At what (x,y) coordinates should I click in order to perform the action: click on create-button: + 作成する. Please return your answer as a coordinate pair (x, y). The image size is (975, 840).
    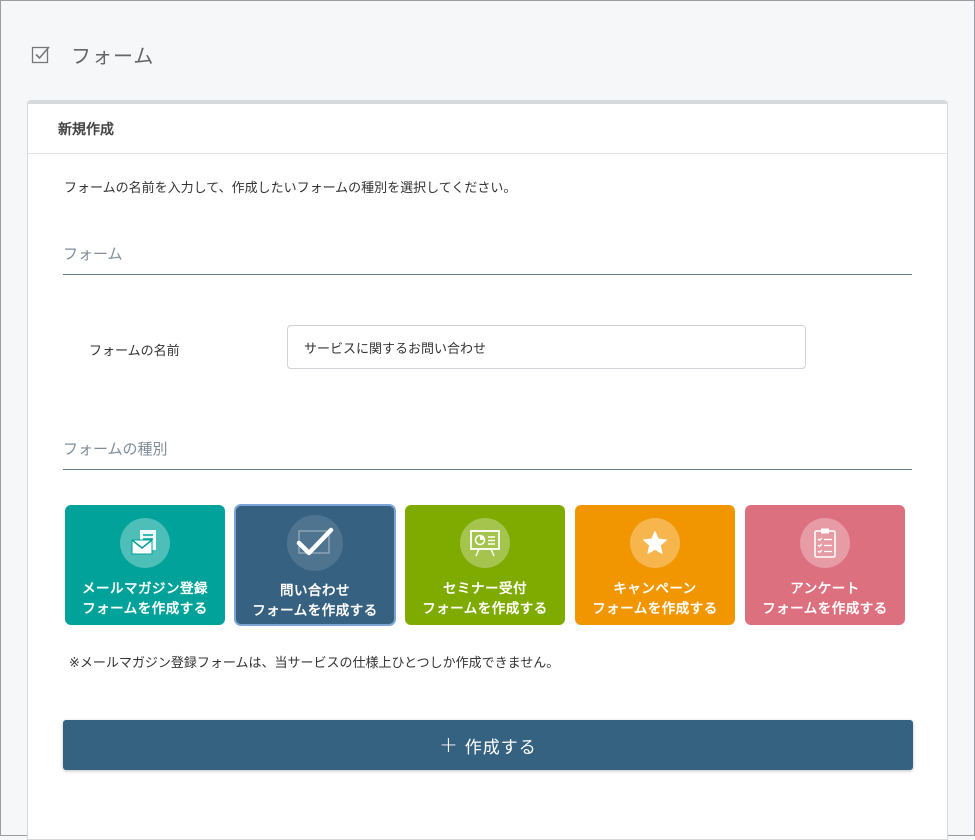
    Looking at the image, I should click on (488, 745).